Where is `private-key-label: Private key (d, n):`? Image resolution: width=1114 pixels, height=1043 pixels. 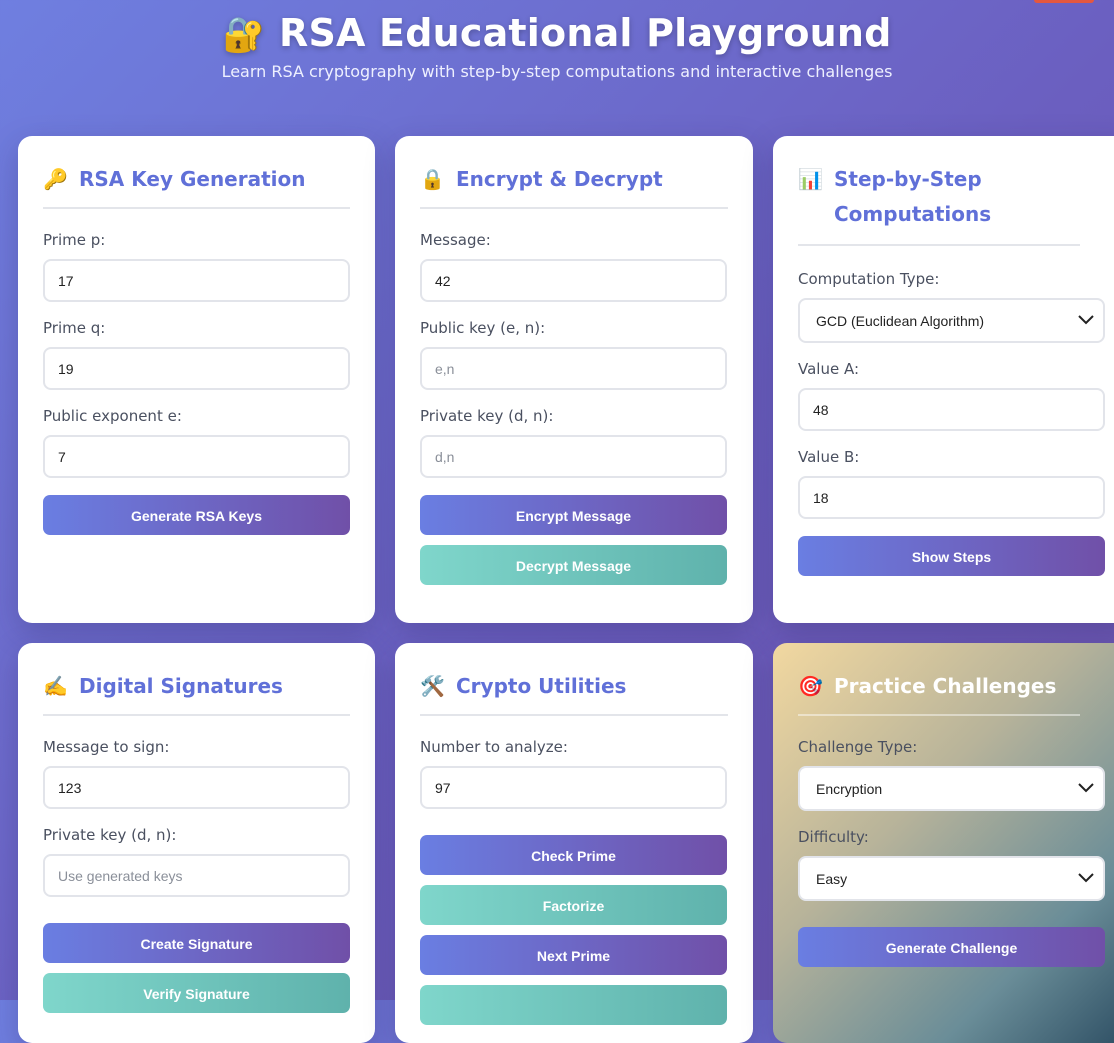 private-key-label: Private key (d, n): is located at coordinates (487, 416).